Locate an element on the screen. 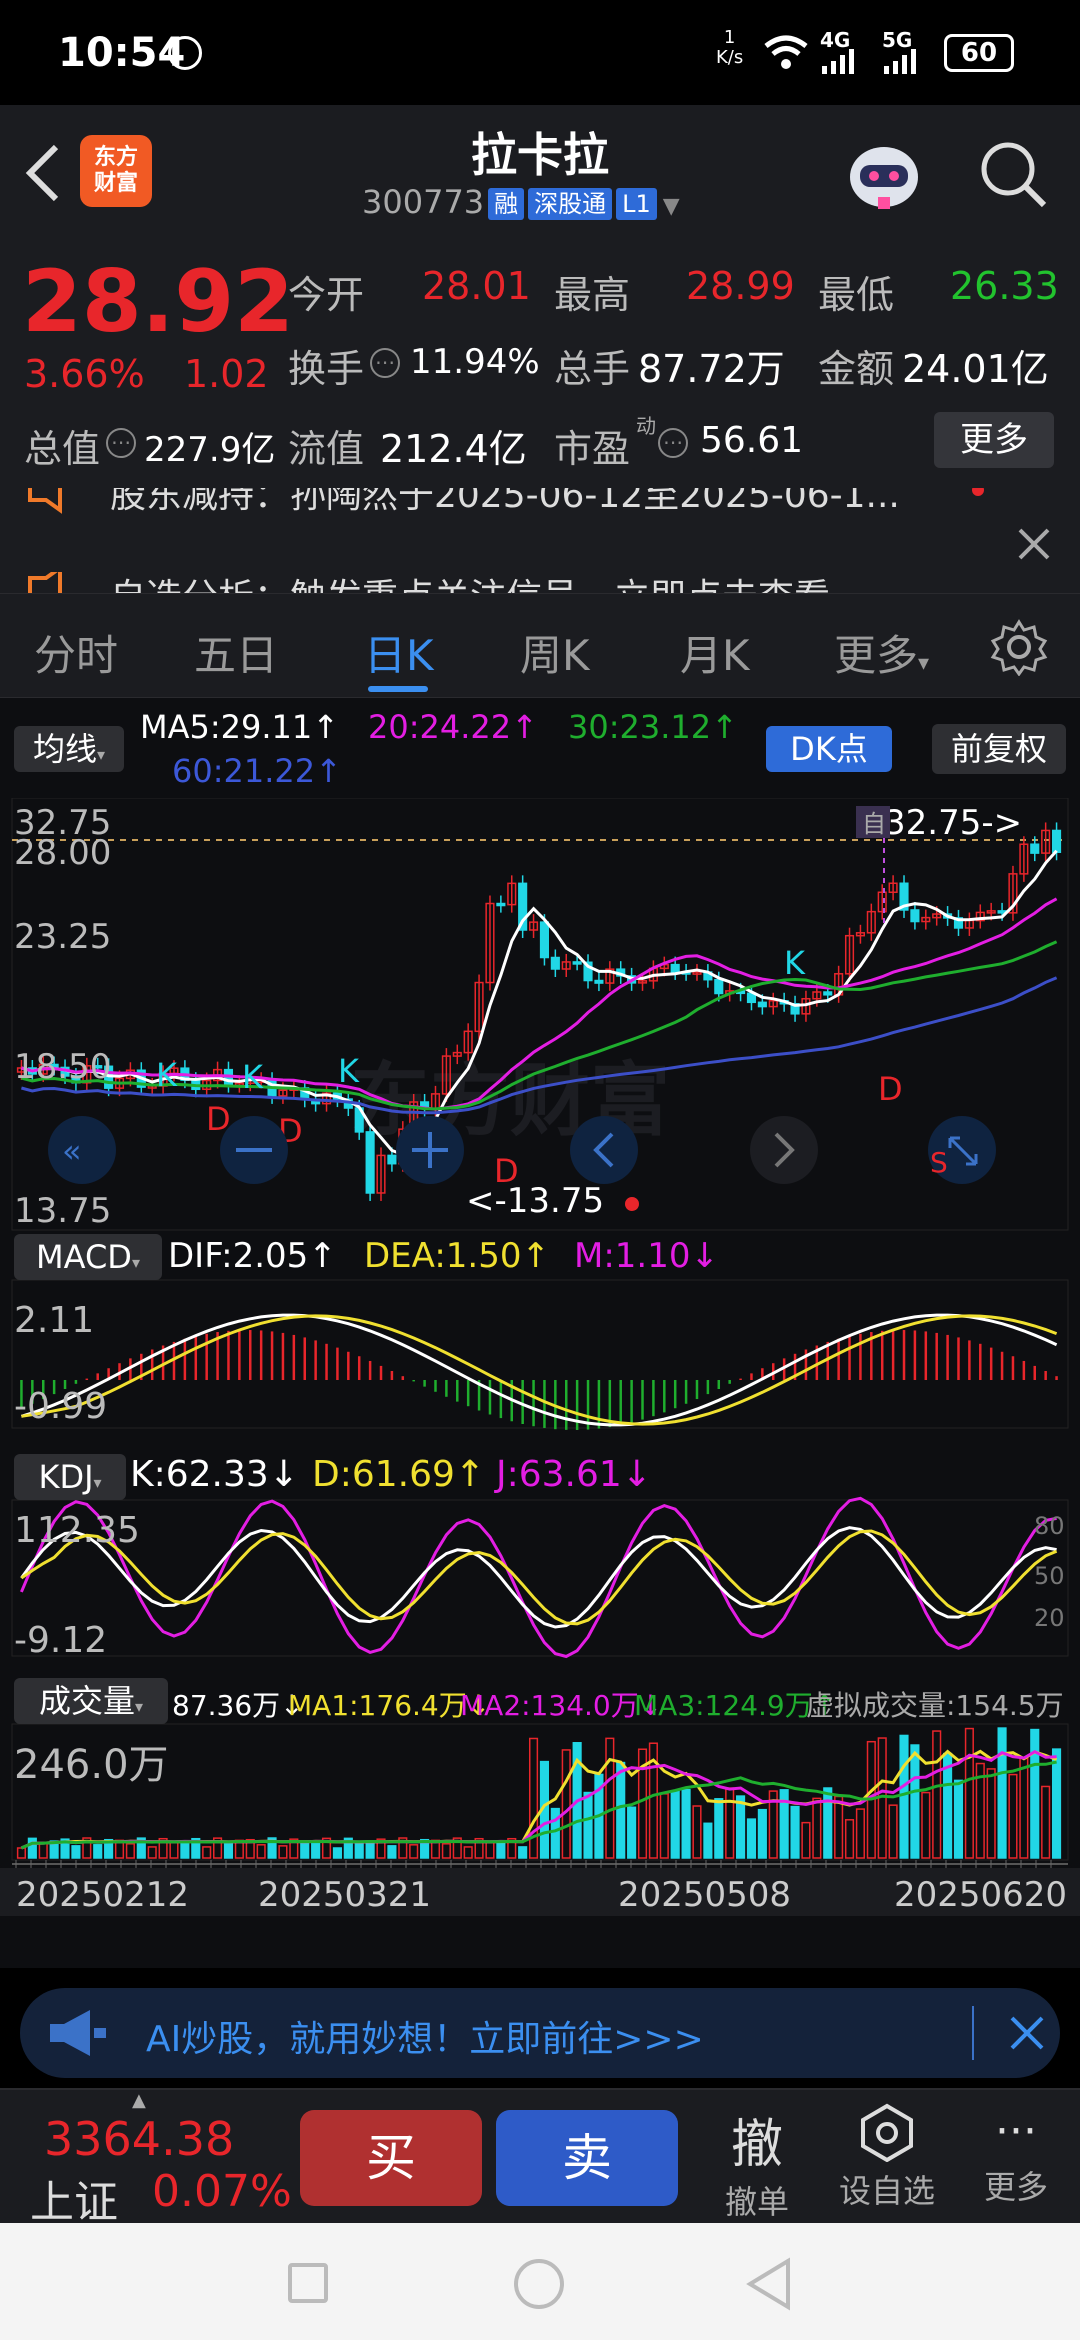 The image size is (1080, 2340). double-chevron-left-icon: « is located at coordinates (72, 1151).